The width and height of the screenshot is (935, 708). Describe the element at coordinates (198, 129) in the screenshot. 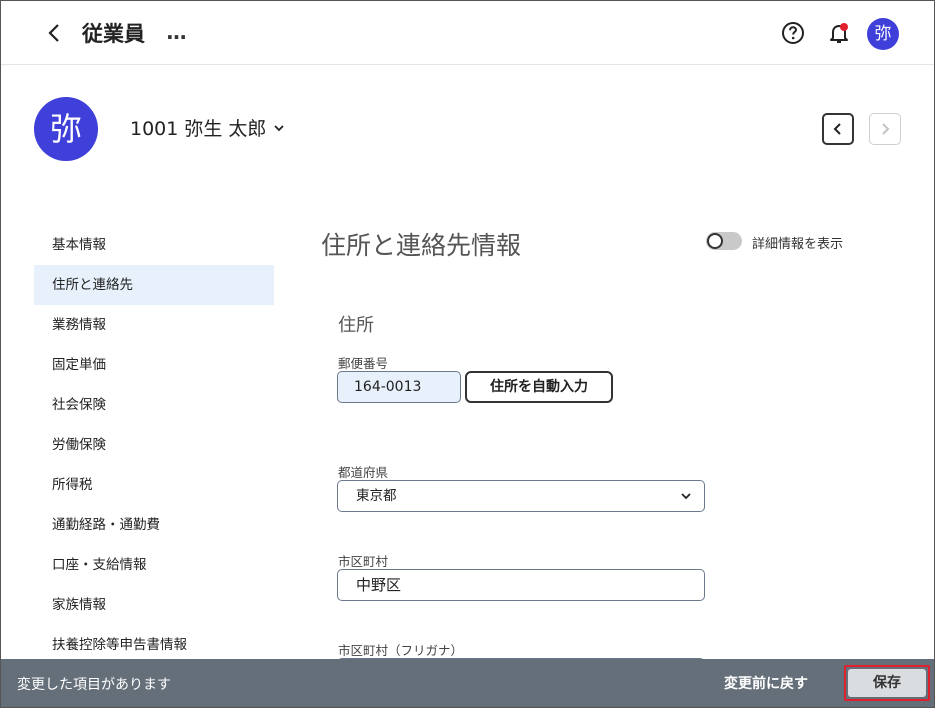

I see `employee-name: 1001 弥生 太郎` at that location.